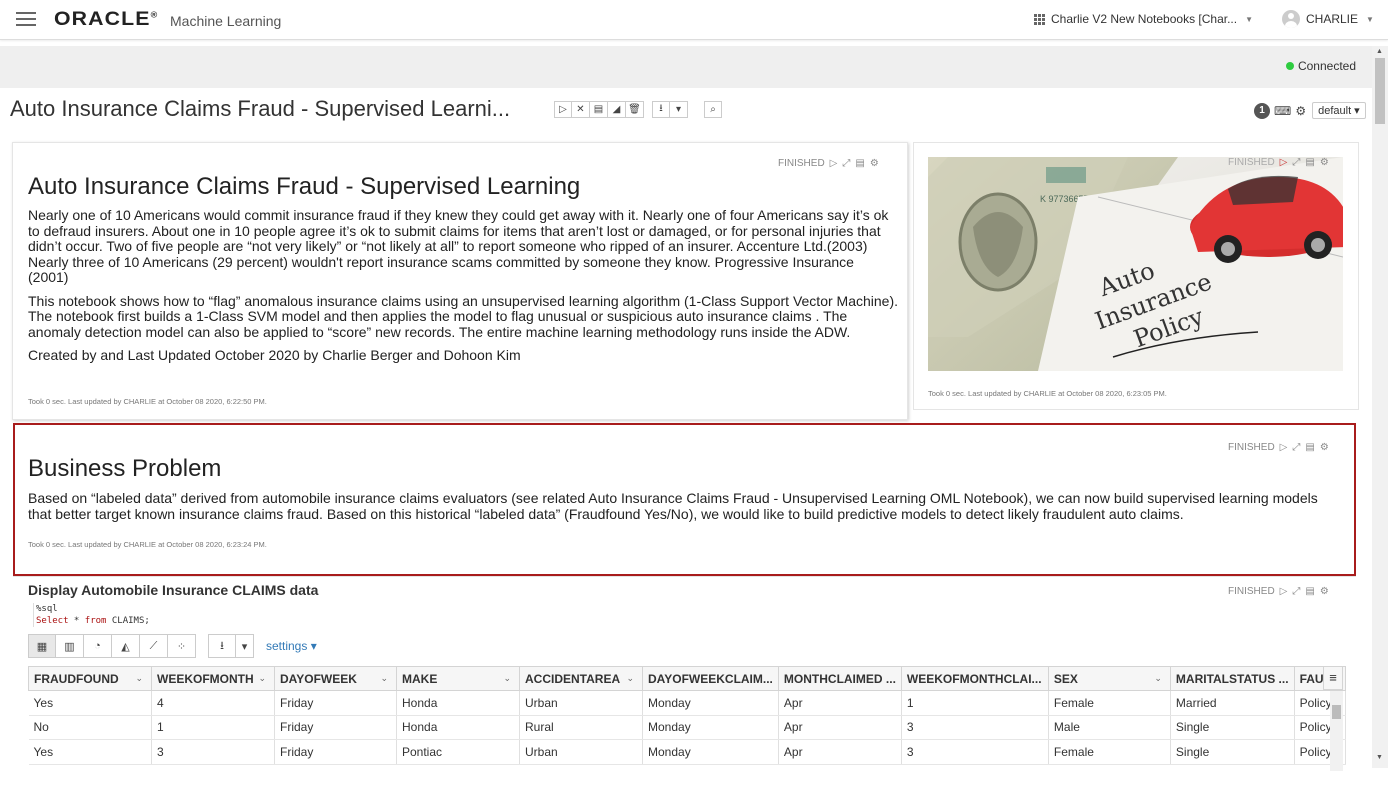 Image resolution: width=1388 pixels, height=786 pixels. Describe the element at coordinates (840, 752) in the screenshot. I see `table-cell: Apr` at that location.